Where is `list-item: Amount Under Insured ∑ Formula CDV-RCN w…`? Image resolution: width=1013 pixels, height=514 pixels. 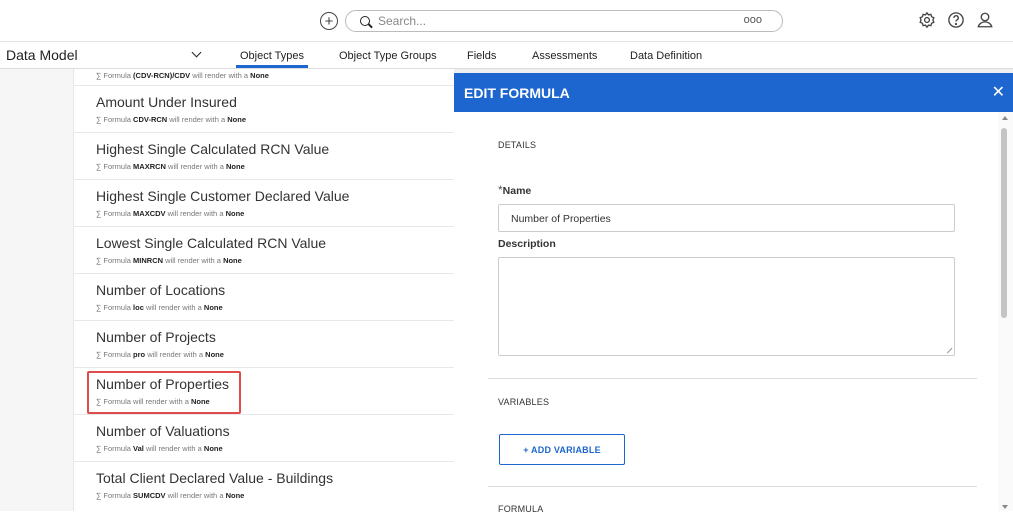
list-item: Amount Under Insured ∑ Formula CDV-RCN w… is located at coordinates (264, 109).